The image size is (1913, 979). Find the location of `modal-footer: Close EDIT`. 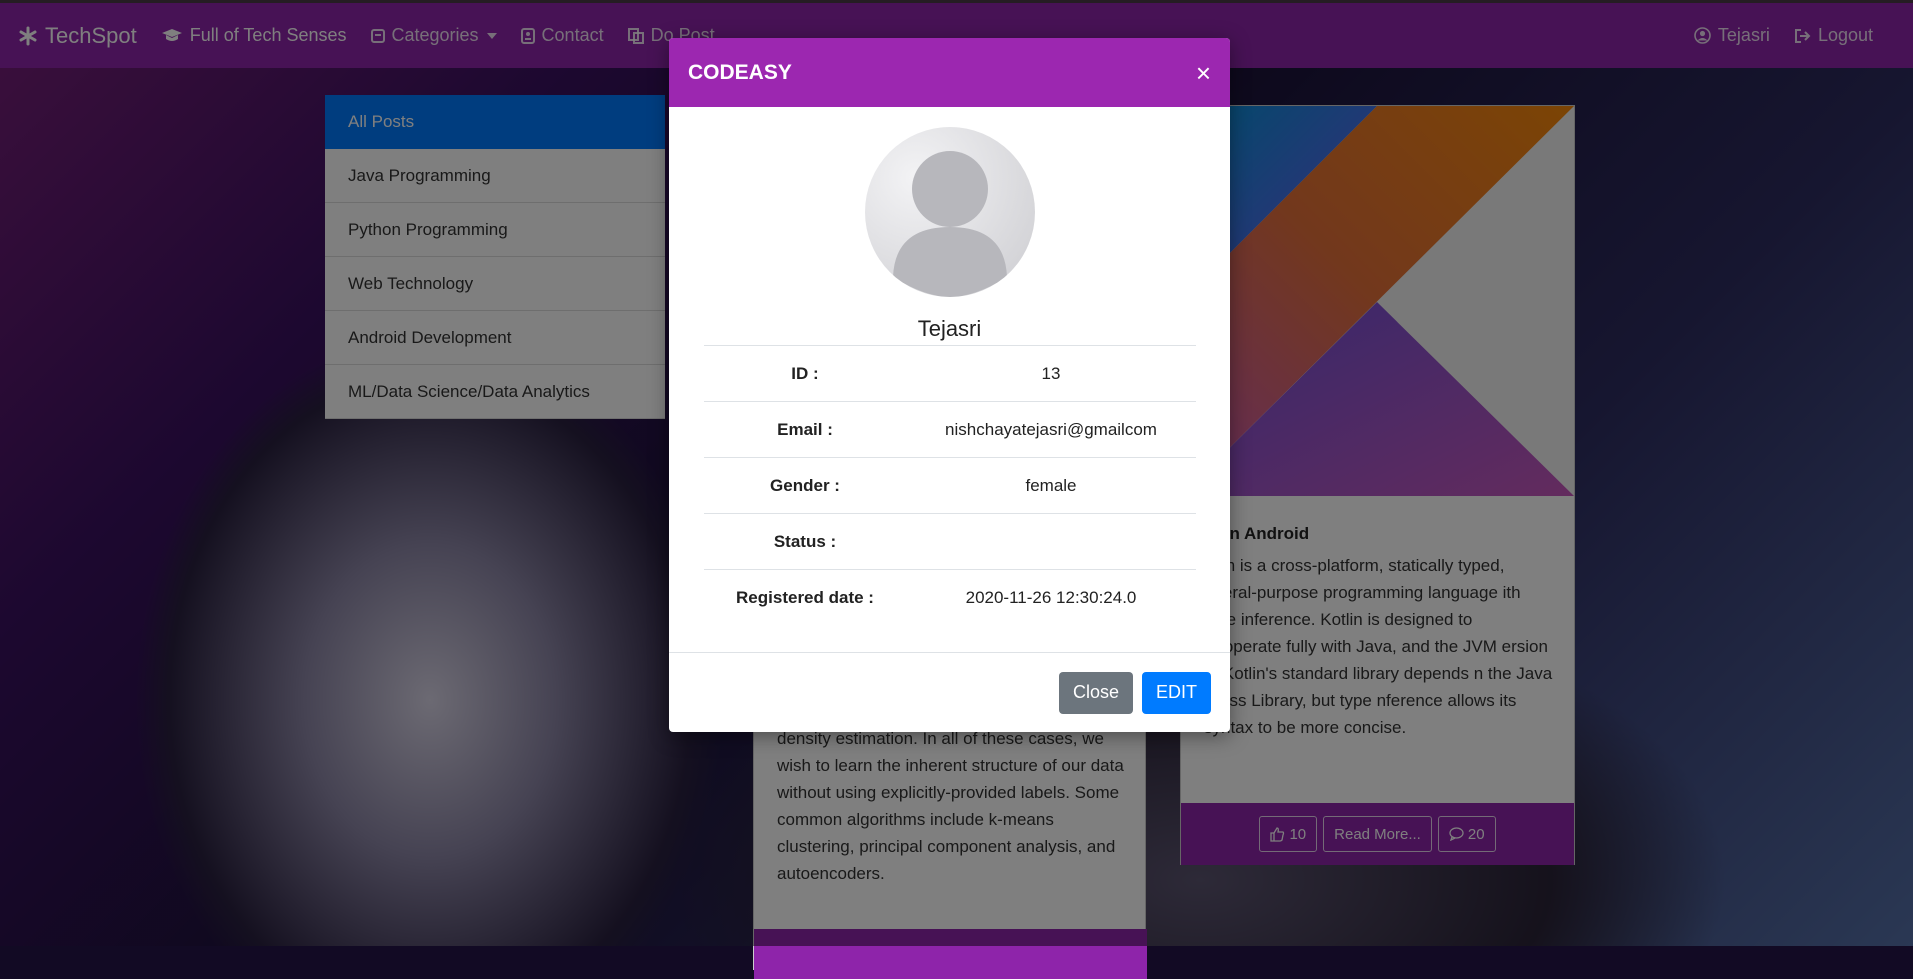

modal-footer: Close EDIT is located at coordinates (949, 692).